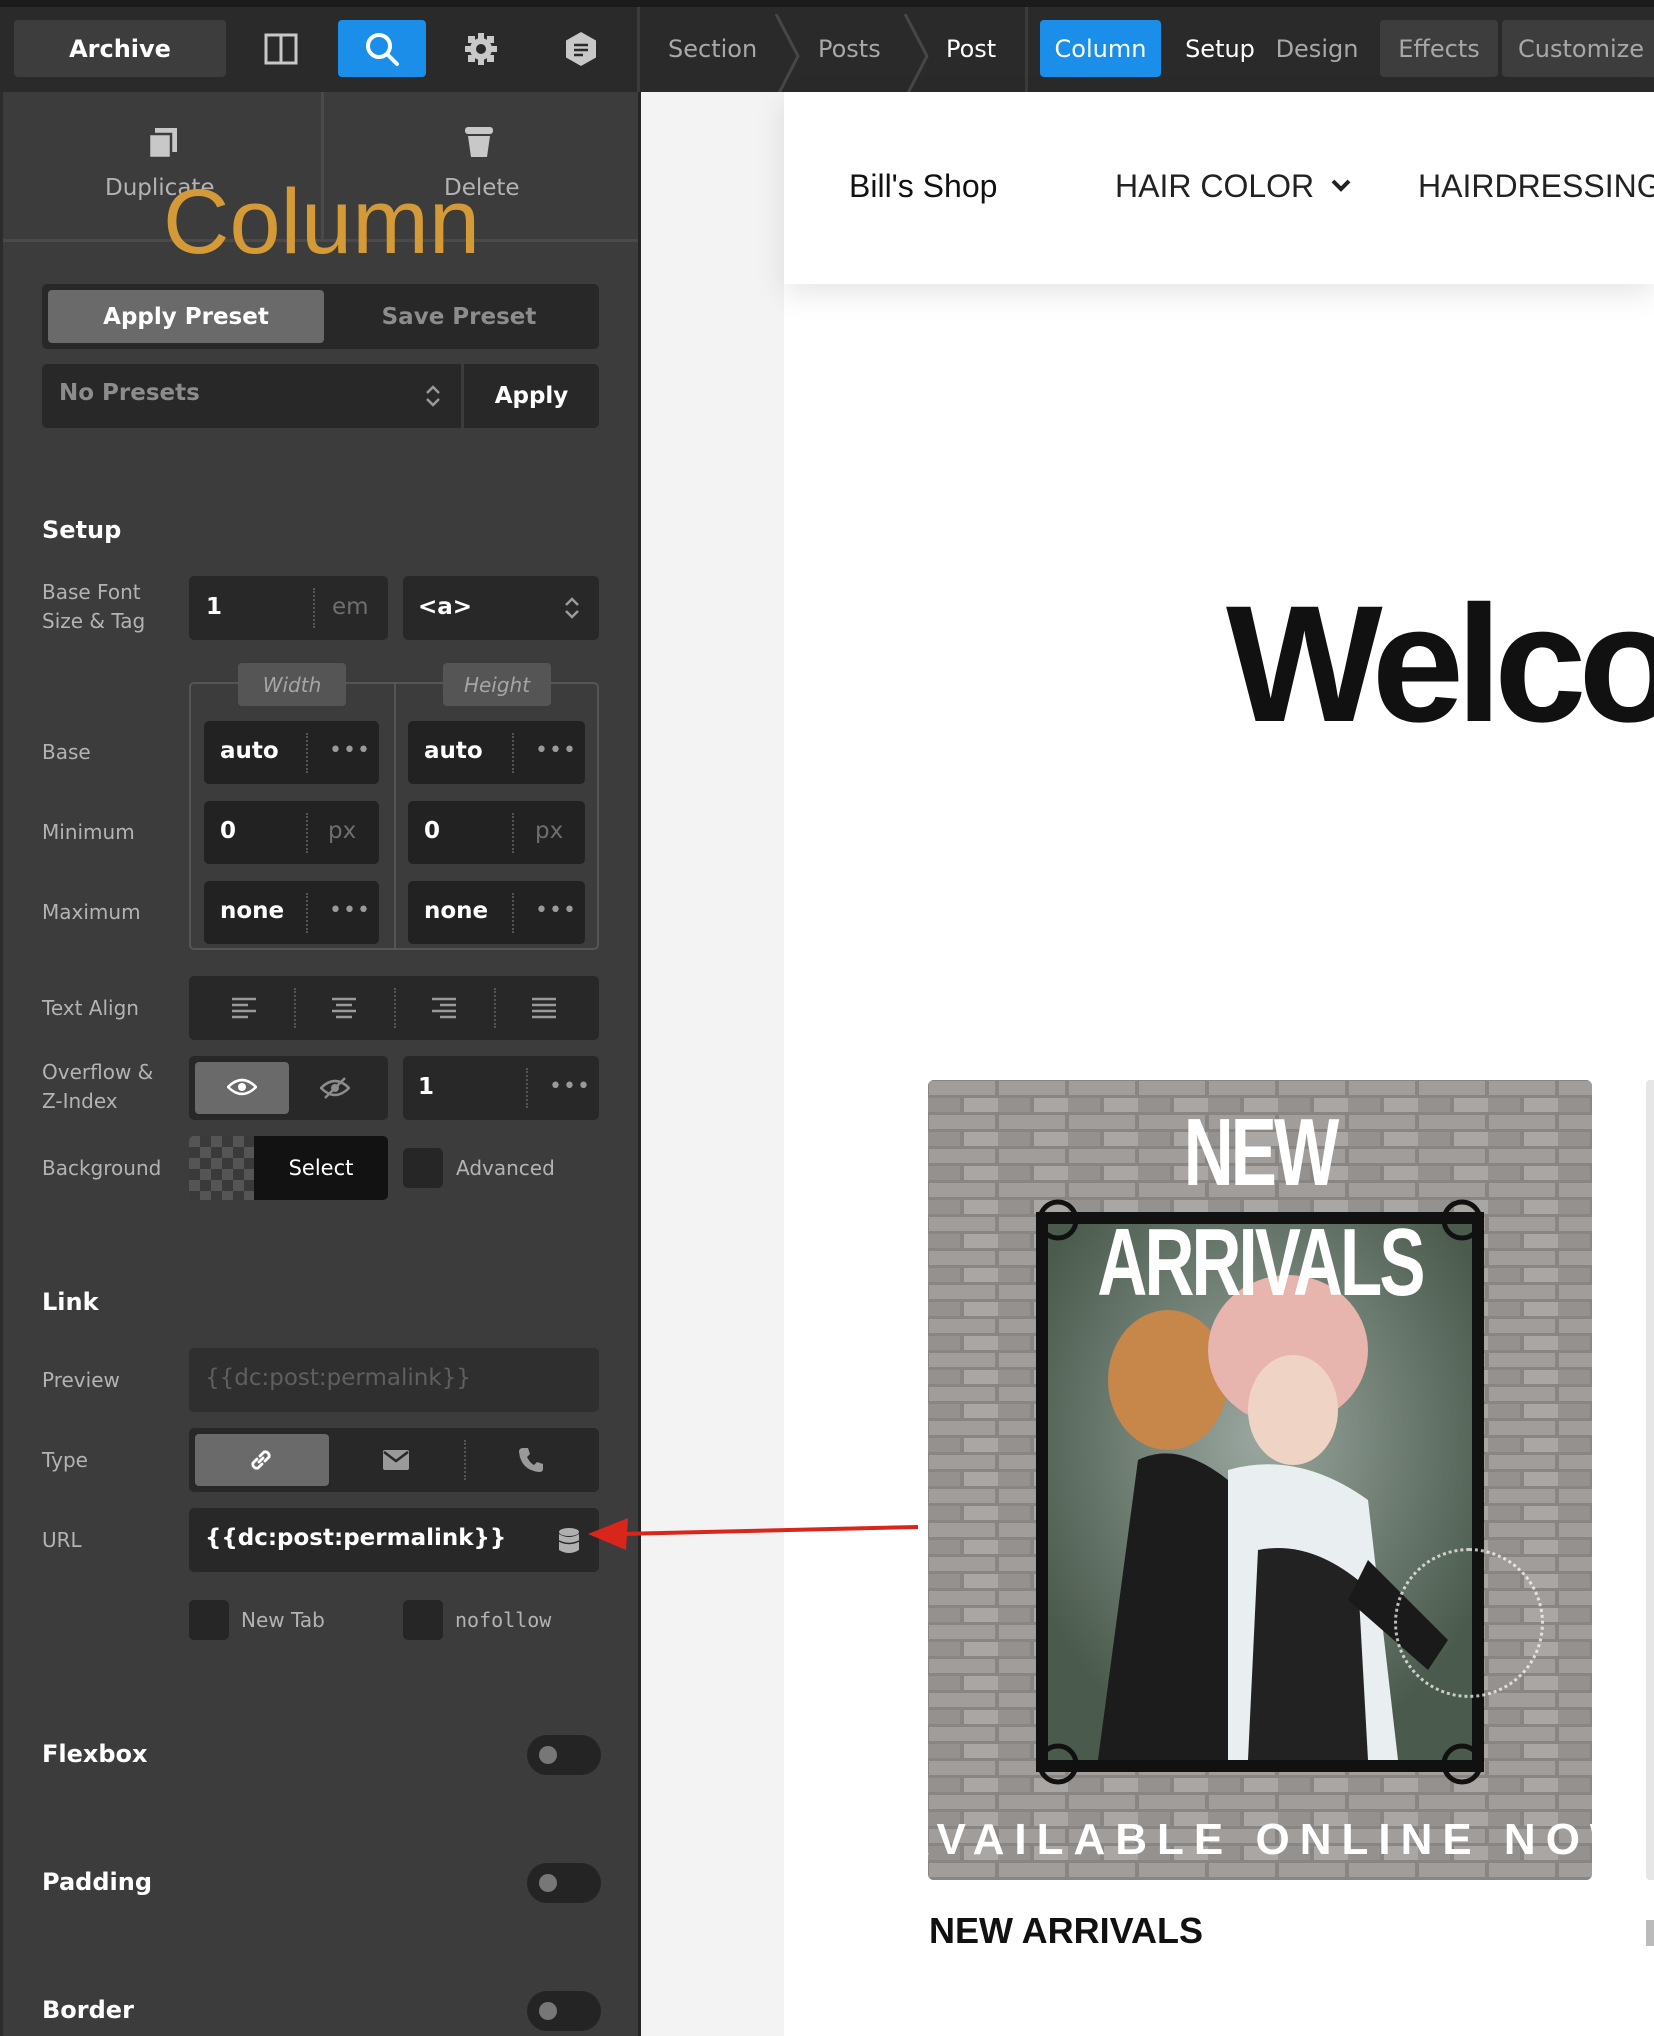 The width and height of the screenshot is (1654, 2036). I want to click on align-justify-icon, so click(544, 1008).